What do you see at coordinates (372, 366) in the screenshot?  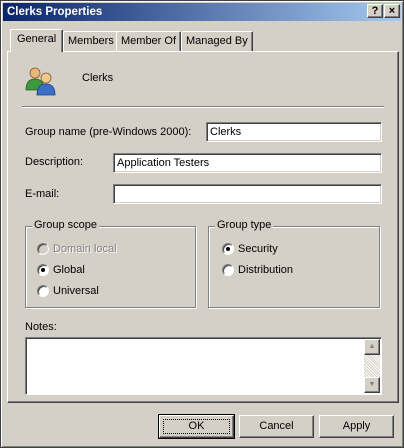 I see `notes-scrollbar: ▲ ▼` at bounding box center [372, 366].